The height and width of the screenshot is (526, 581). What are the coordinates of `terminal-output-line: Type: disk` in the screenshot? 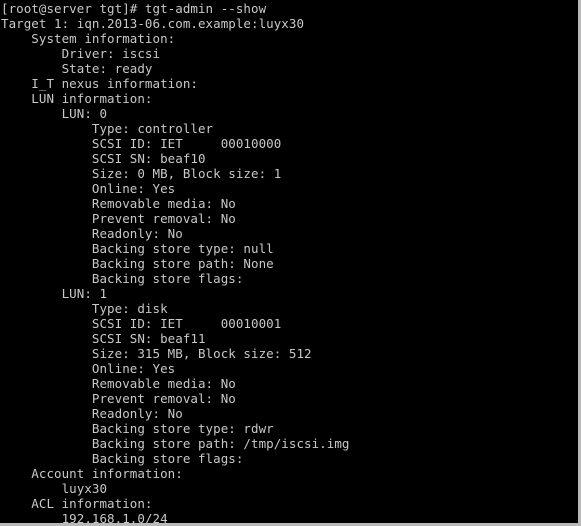 It's located at (84, 308).